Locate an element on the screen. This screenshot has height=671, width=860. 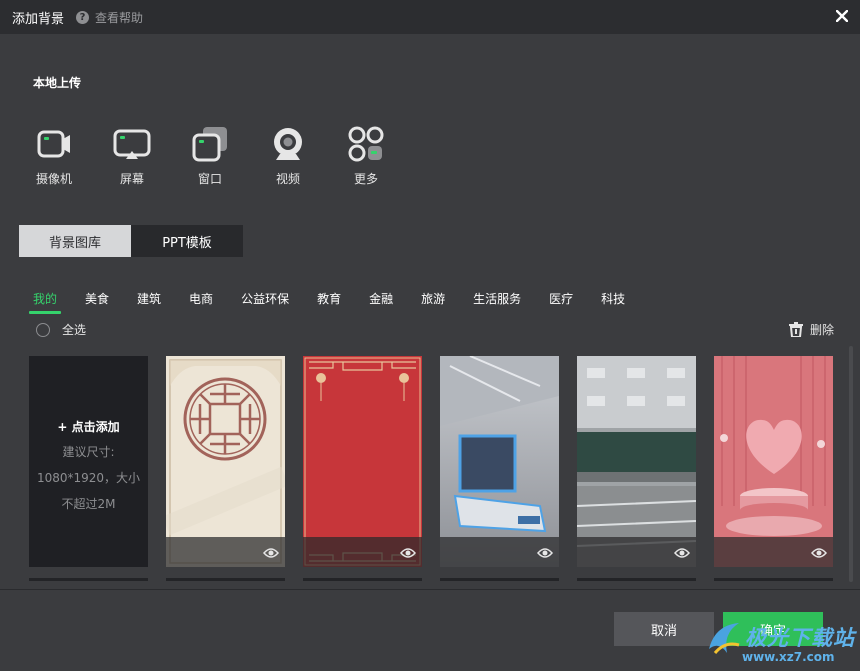
upload-window-button: 窗口 is located at coordinates (210, 155).